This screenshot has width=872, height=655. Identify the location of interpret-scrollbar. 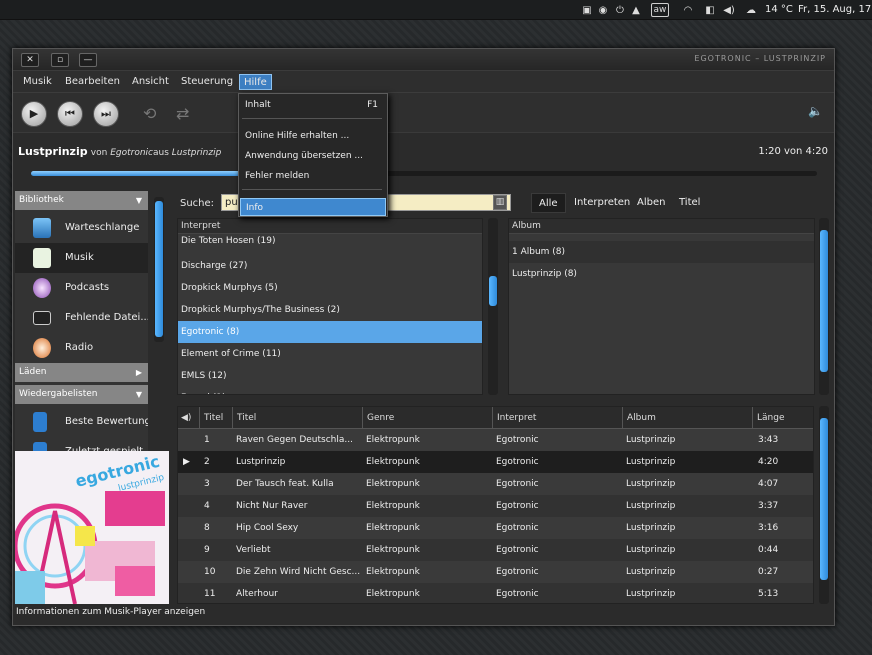
(493, 306).